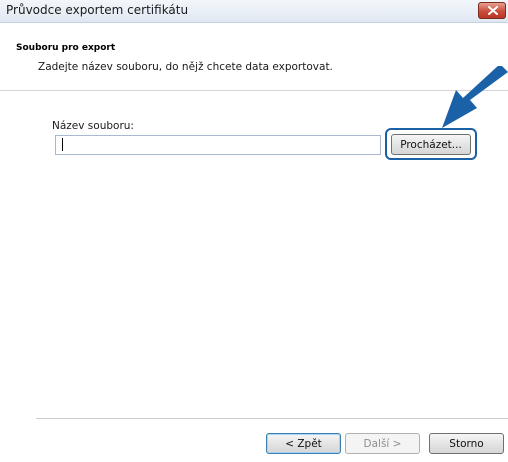 This screenshot has width=508, height=462. Describe the element at coordinates (254, 11) in the screenshot. I see `title-bar: Průvodce exportem certifikátu` at that location.